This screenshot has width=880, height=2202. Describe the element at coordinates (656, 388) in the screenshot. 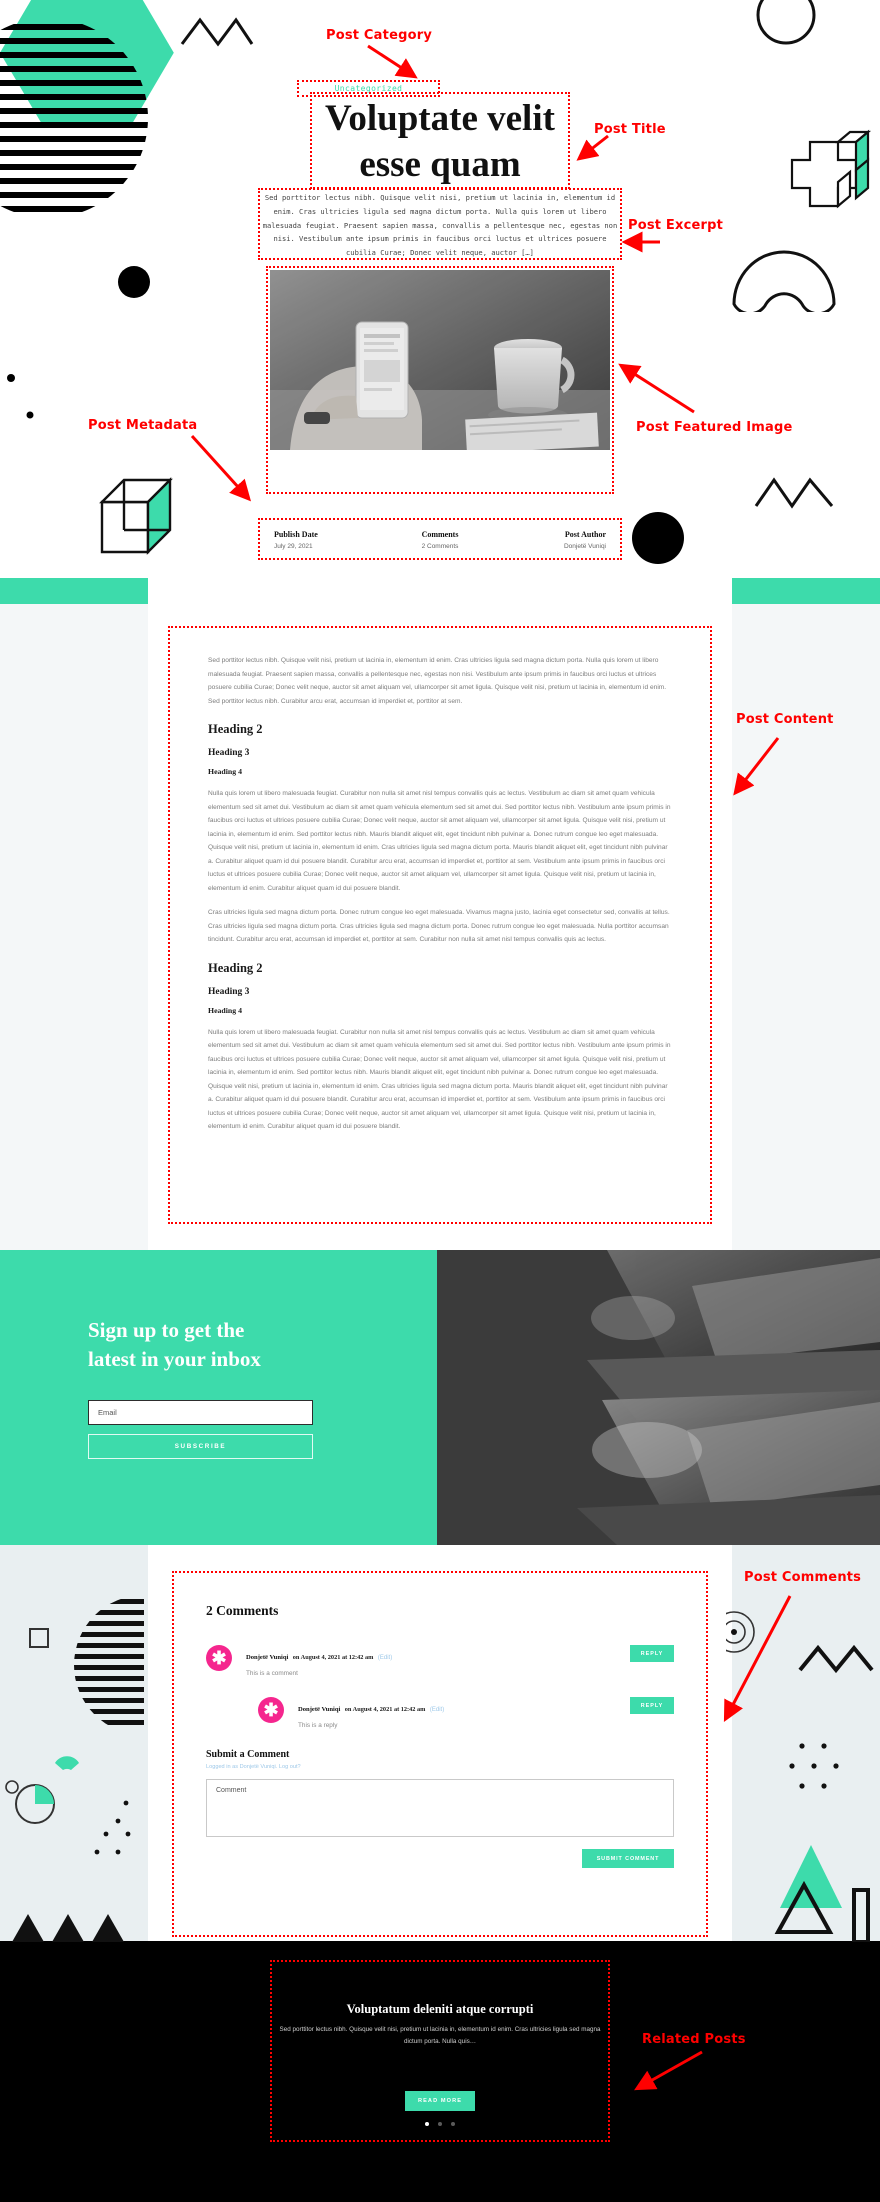

I see `arrow-post-featured-image` at that location.